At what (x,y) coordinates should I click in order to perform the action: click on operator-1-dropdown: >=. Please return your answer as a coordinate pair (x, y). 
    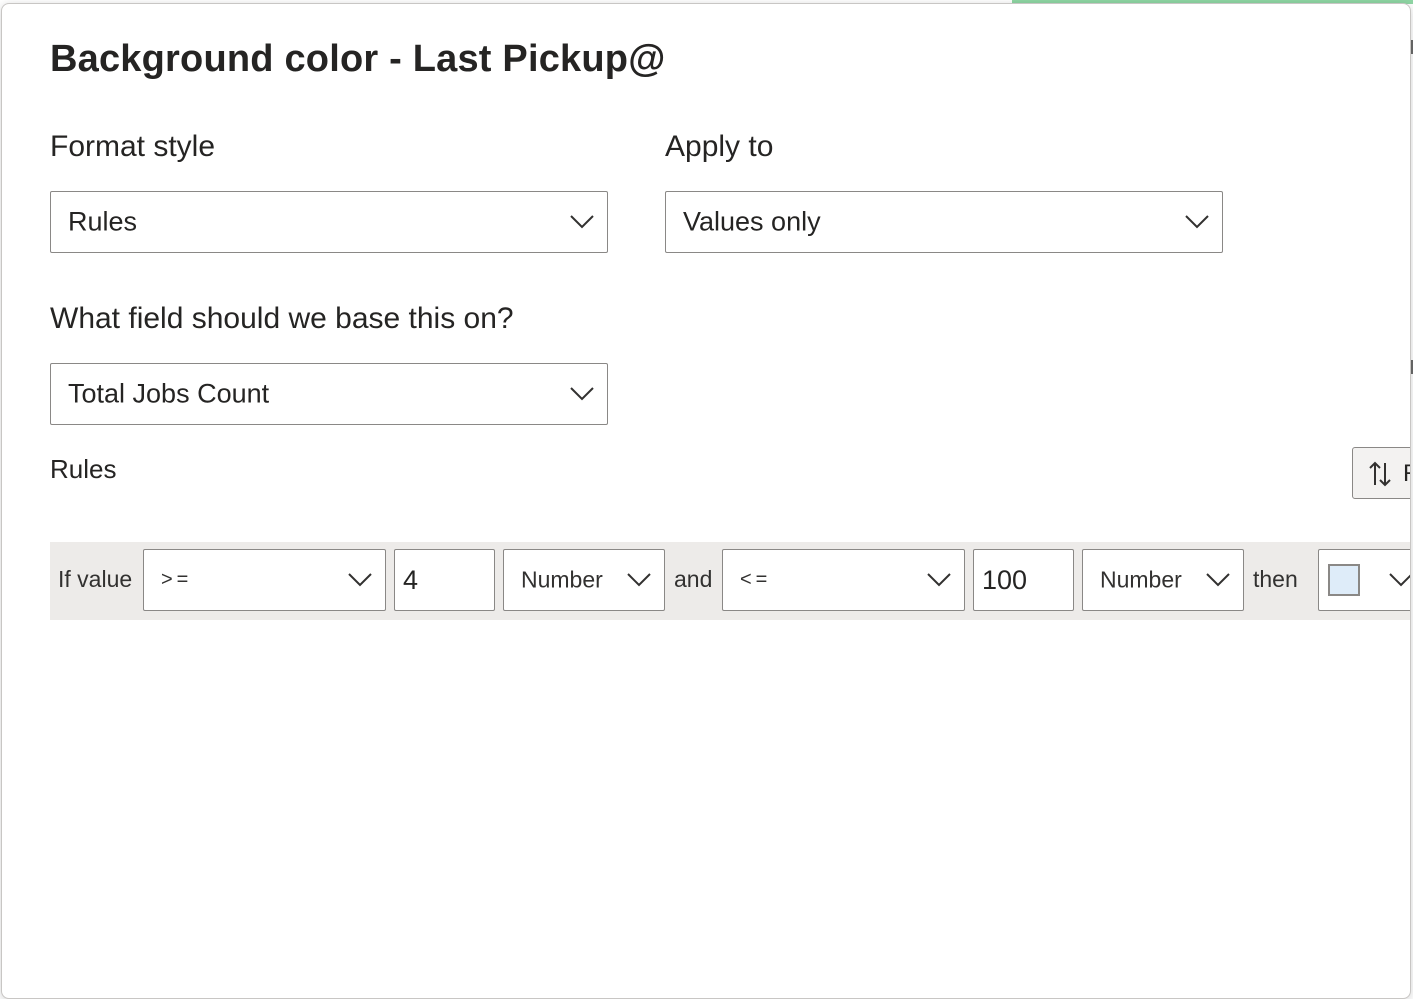
    Looking at the image, I should click on (264, 580).